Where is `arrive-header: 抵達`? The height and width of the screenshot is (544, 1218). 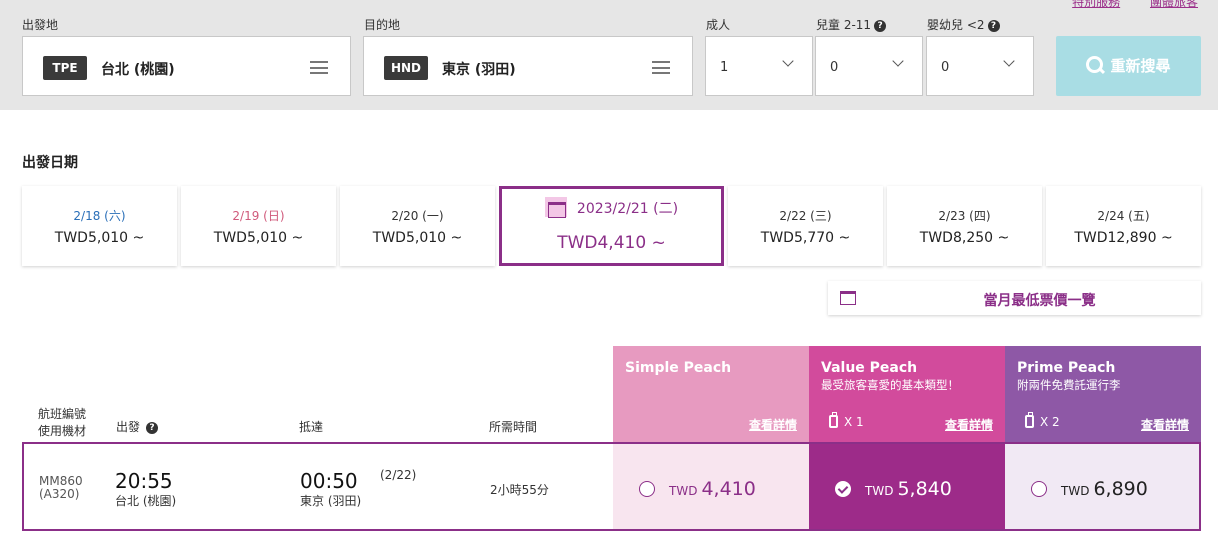 arrive-header: 抵達 is located at coordinates (311, 427).